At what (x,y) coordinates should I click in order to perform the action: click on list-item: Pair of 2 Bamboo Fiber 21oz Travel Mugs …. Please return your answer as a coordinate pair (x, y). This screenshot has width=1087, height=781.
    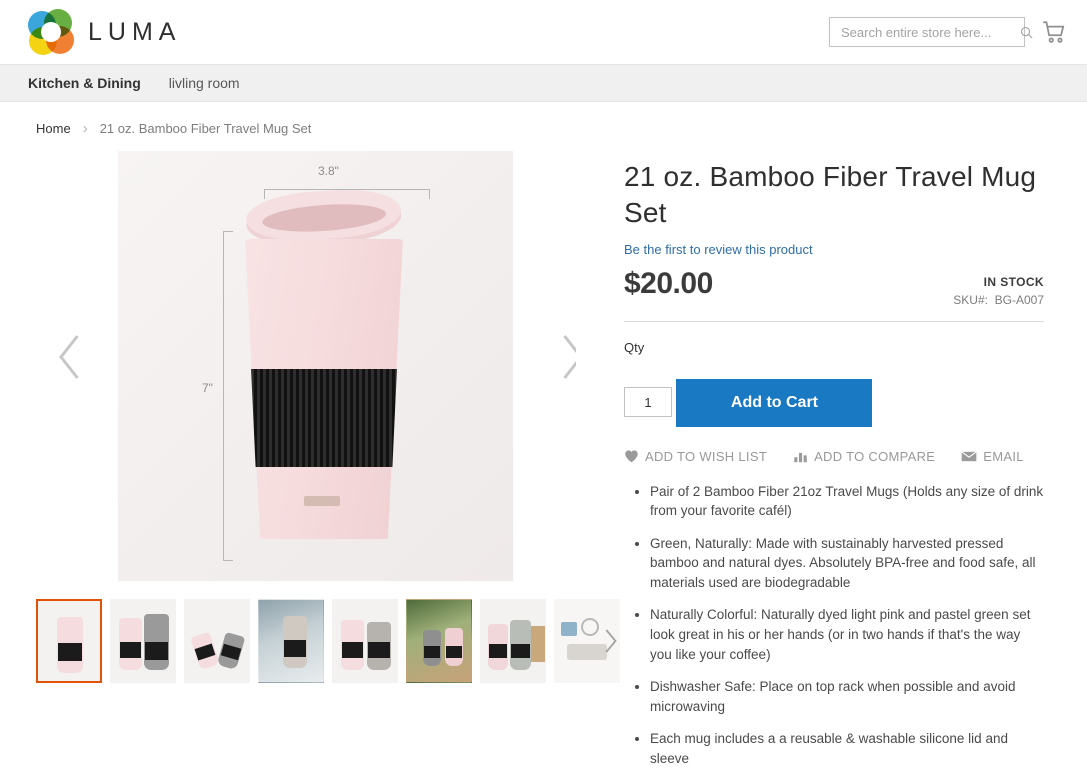
    Looking at the image, I should click on (847, 501).